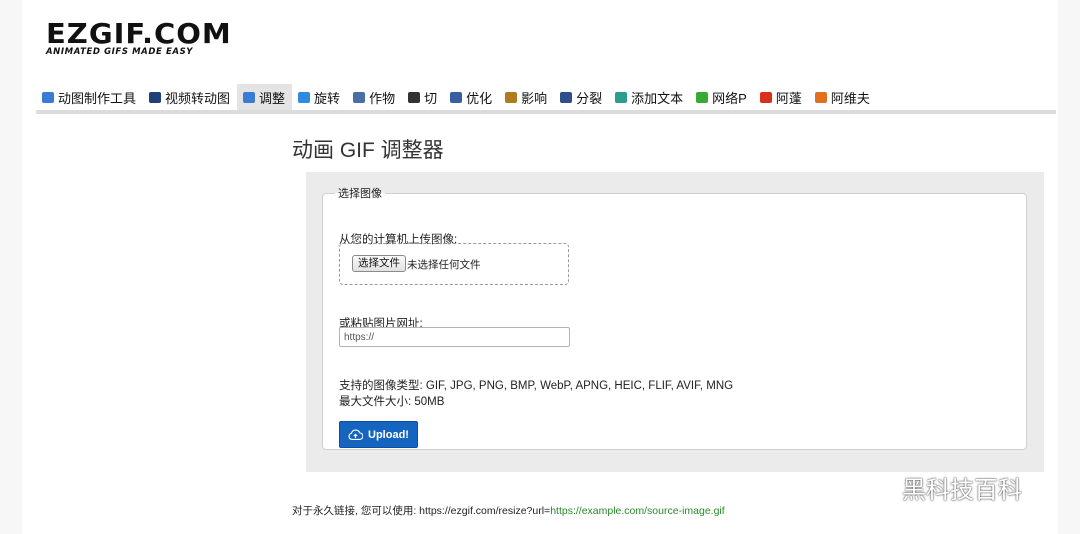  Describe the element at coordinates (139, 33) in the screenshot. I see `logo-wordmark: EZGIF.COM` at that location.